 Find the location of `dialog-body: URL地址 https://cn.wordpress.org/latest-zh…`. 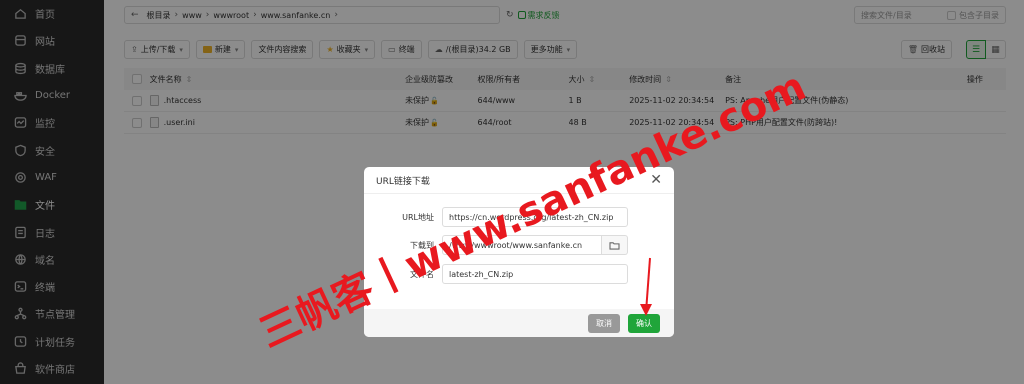

dialog-body: URL地址 https://cn.wordpress.org/latest-zh… is located at coordinates (519, 251).